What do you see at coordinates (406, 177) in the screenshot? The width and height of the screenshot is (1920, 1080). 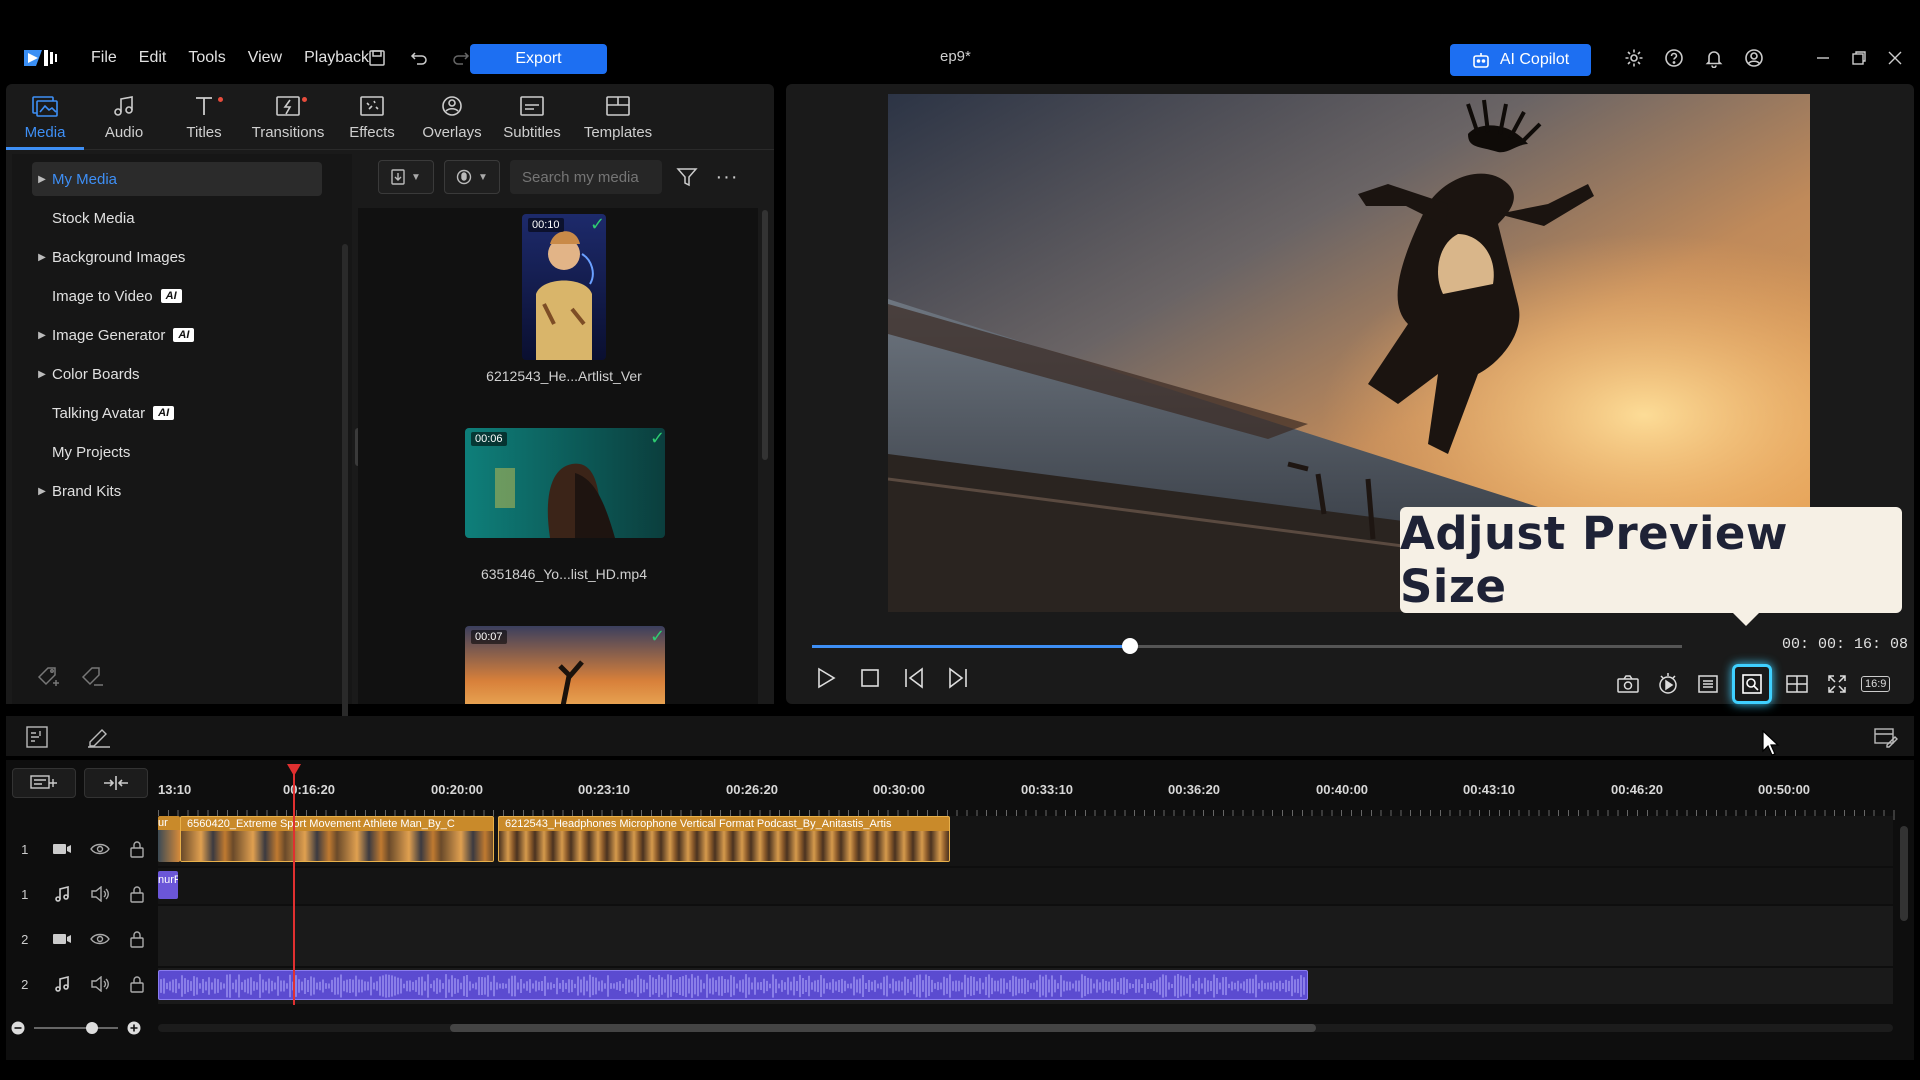 I see `import-media-button: ▼` at bounding box center [406, 177].